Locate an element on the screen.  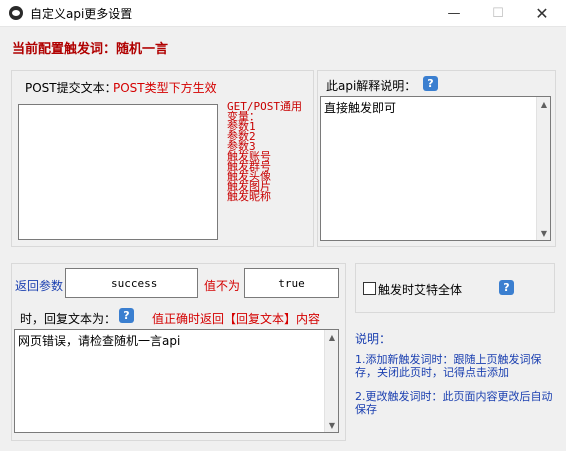
trigger-at-all-checkbox is located at coordinates (369, 288).